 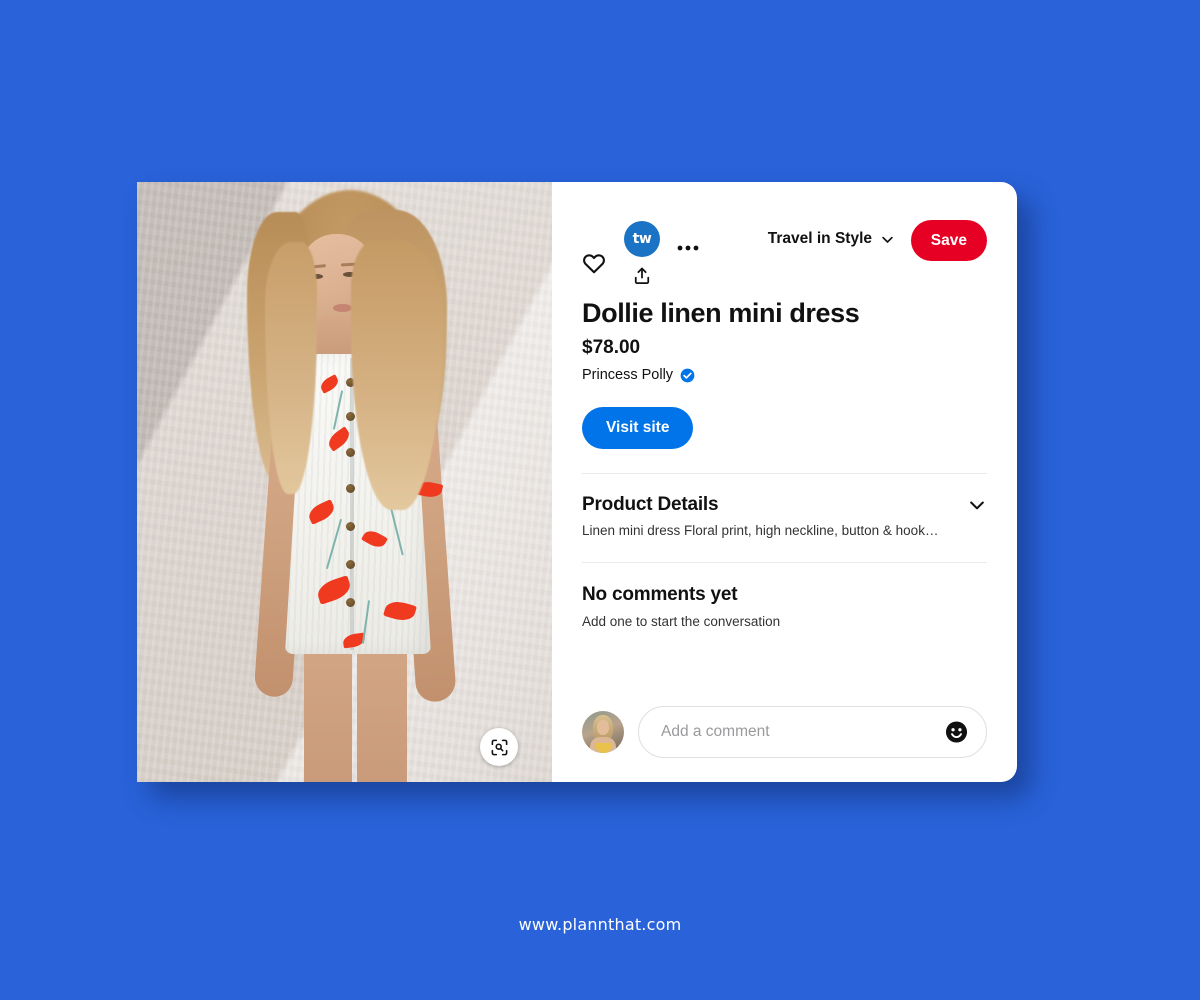 What do you see at coordinates (600, 924) in the screenshot?
I see `footer-url: www.plannthat.com` at bounding box center [600, 924].